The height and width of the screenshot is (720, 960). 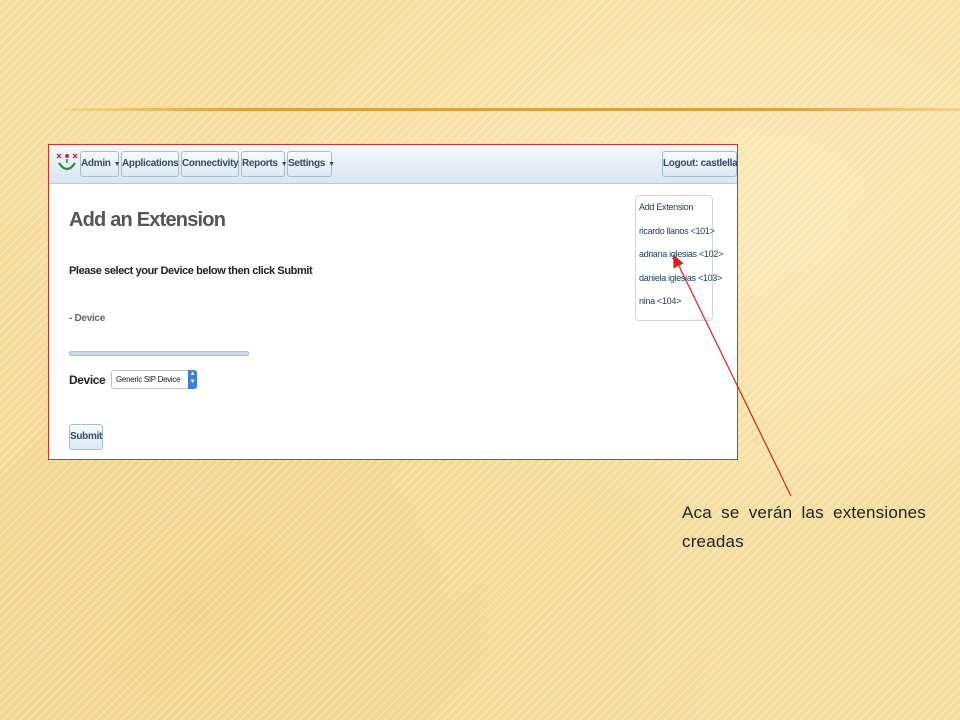 What do you see at coordinates (732, 375) in the screenshot?
I see `annotation-arrow` at bounding box center [732, 375].